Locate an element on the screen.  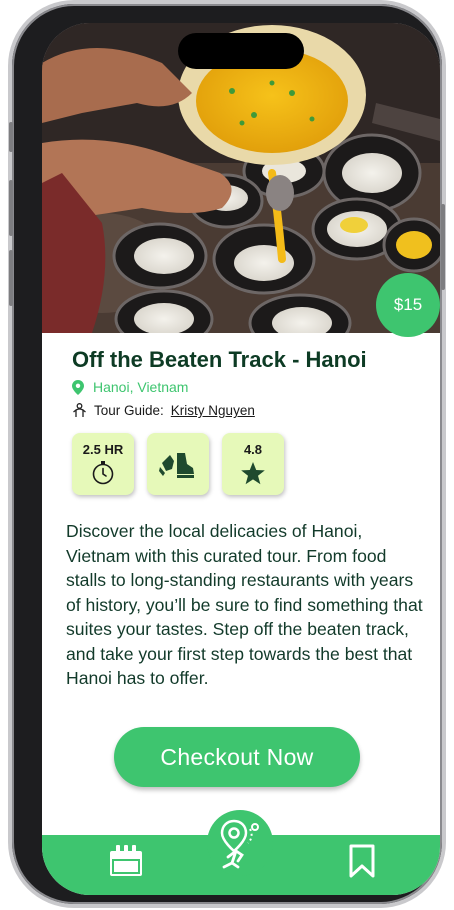
rating-stat: 4.8 is located at coordinates (253, 464).